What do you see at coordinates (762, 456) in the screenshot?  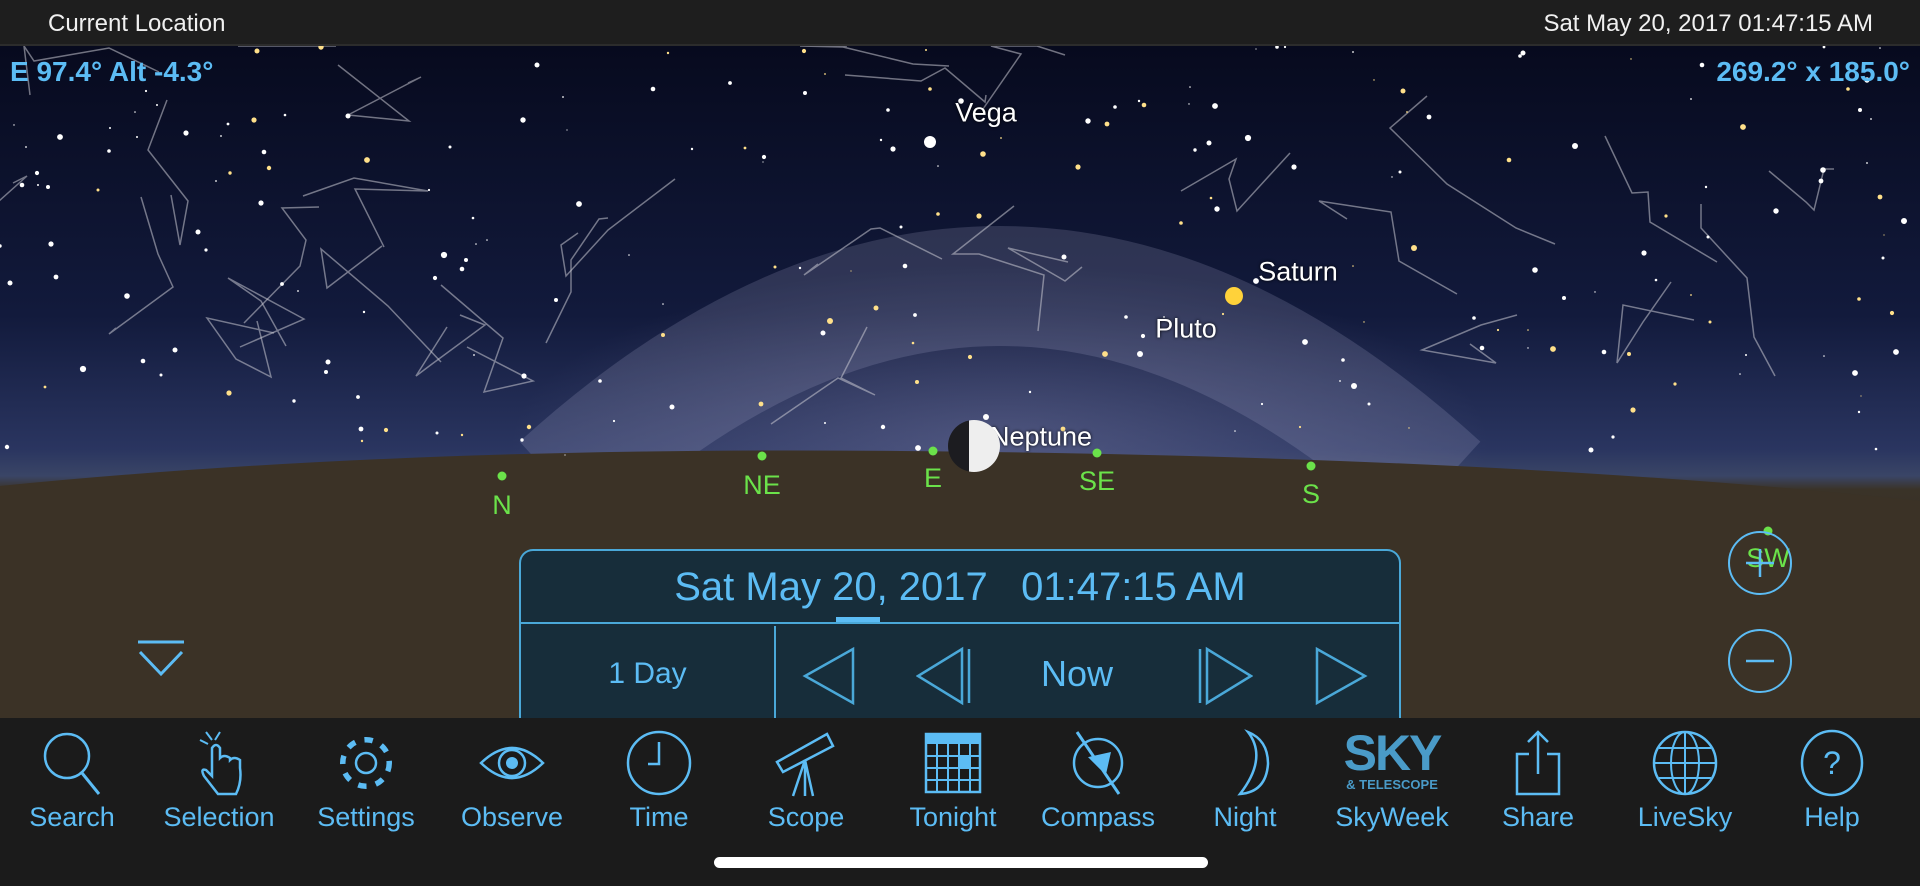 I see `compass-dot` at bounding box center [762, 456].